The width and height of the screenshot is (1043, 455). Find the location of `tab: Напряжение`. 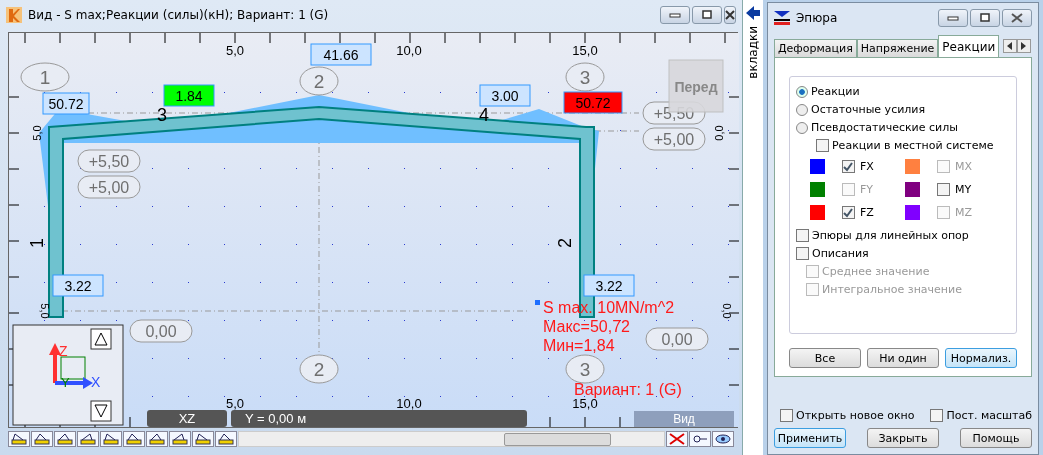

tab: Напряжение is located at coordinates (897, 48).